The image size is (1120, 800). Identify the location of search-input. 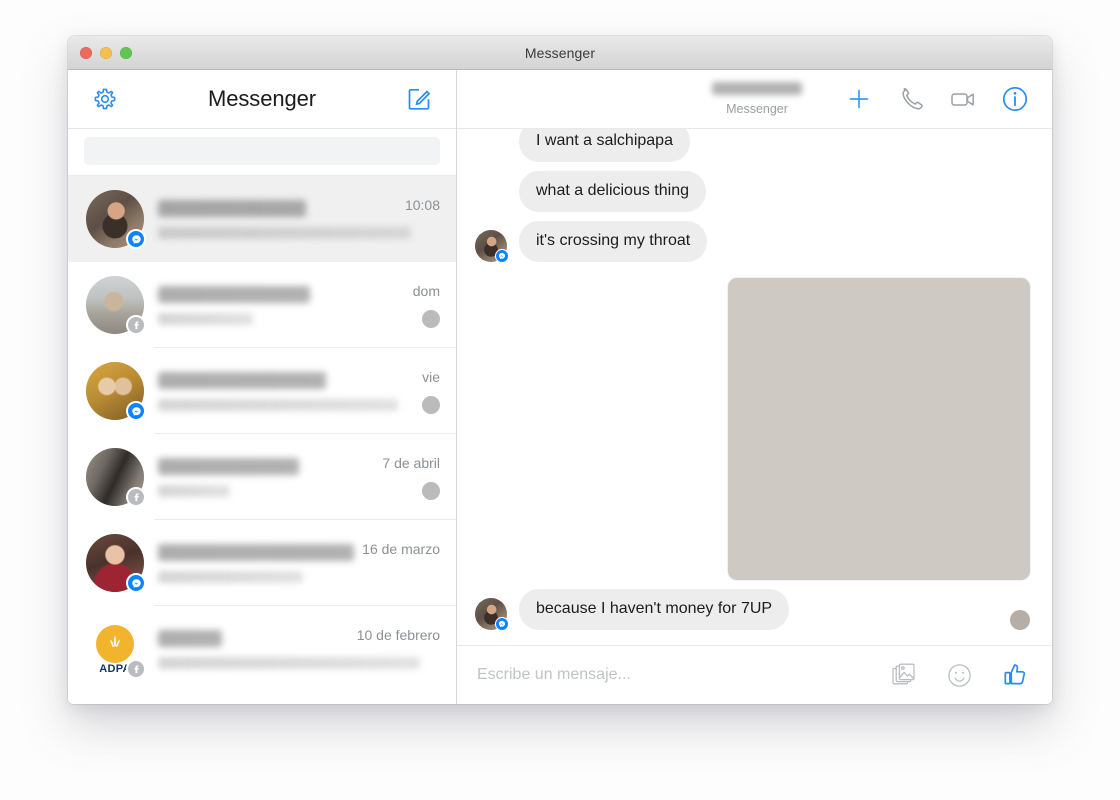
(262, 151).